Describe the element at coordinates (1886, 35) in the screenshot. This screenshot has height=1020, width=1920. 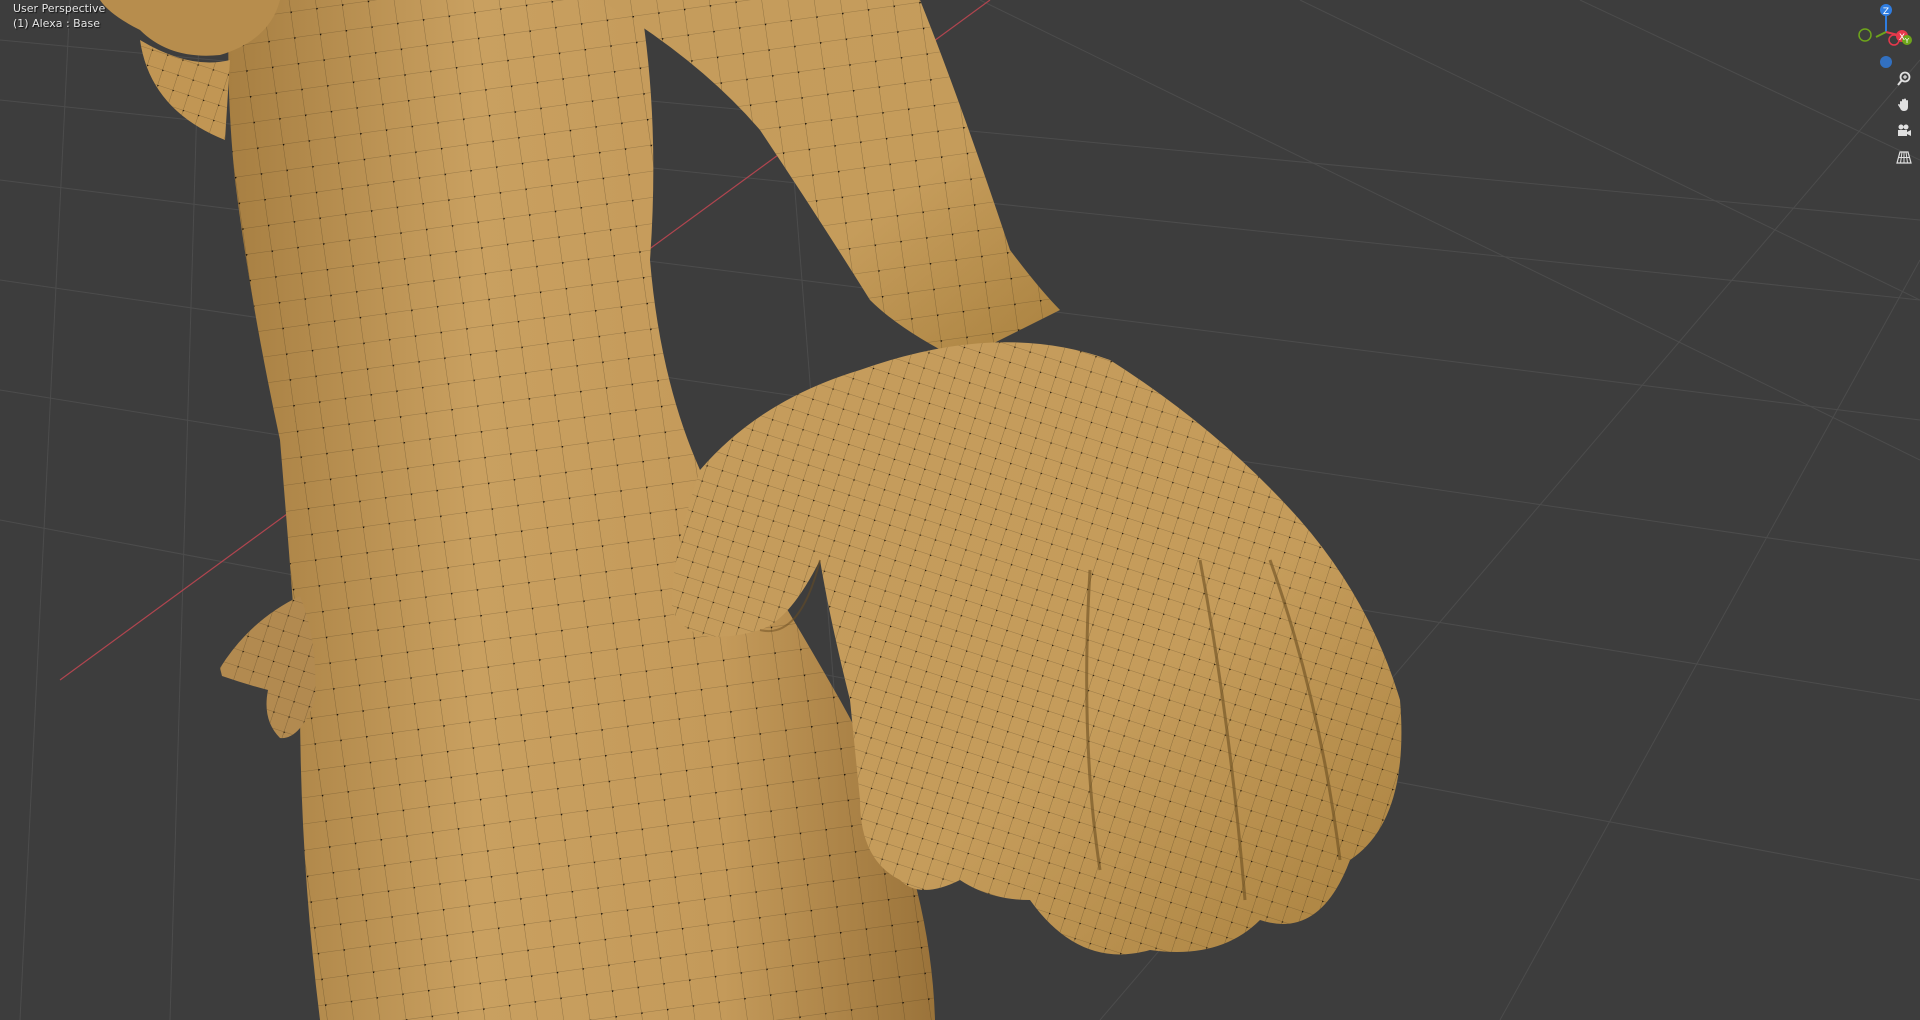
I see `navigation-gizmo: Z X Y` at that location.